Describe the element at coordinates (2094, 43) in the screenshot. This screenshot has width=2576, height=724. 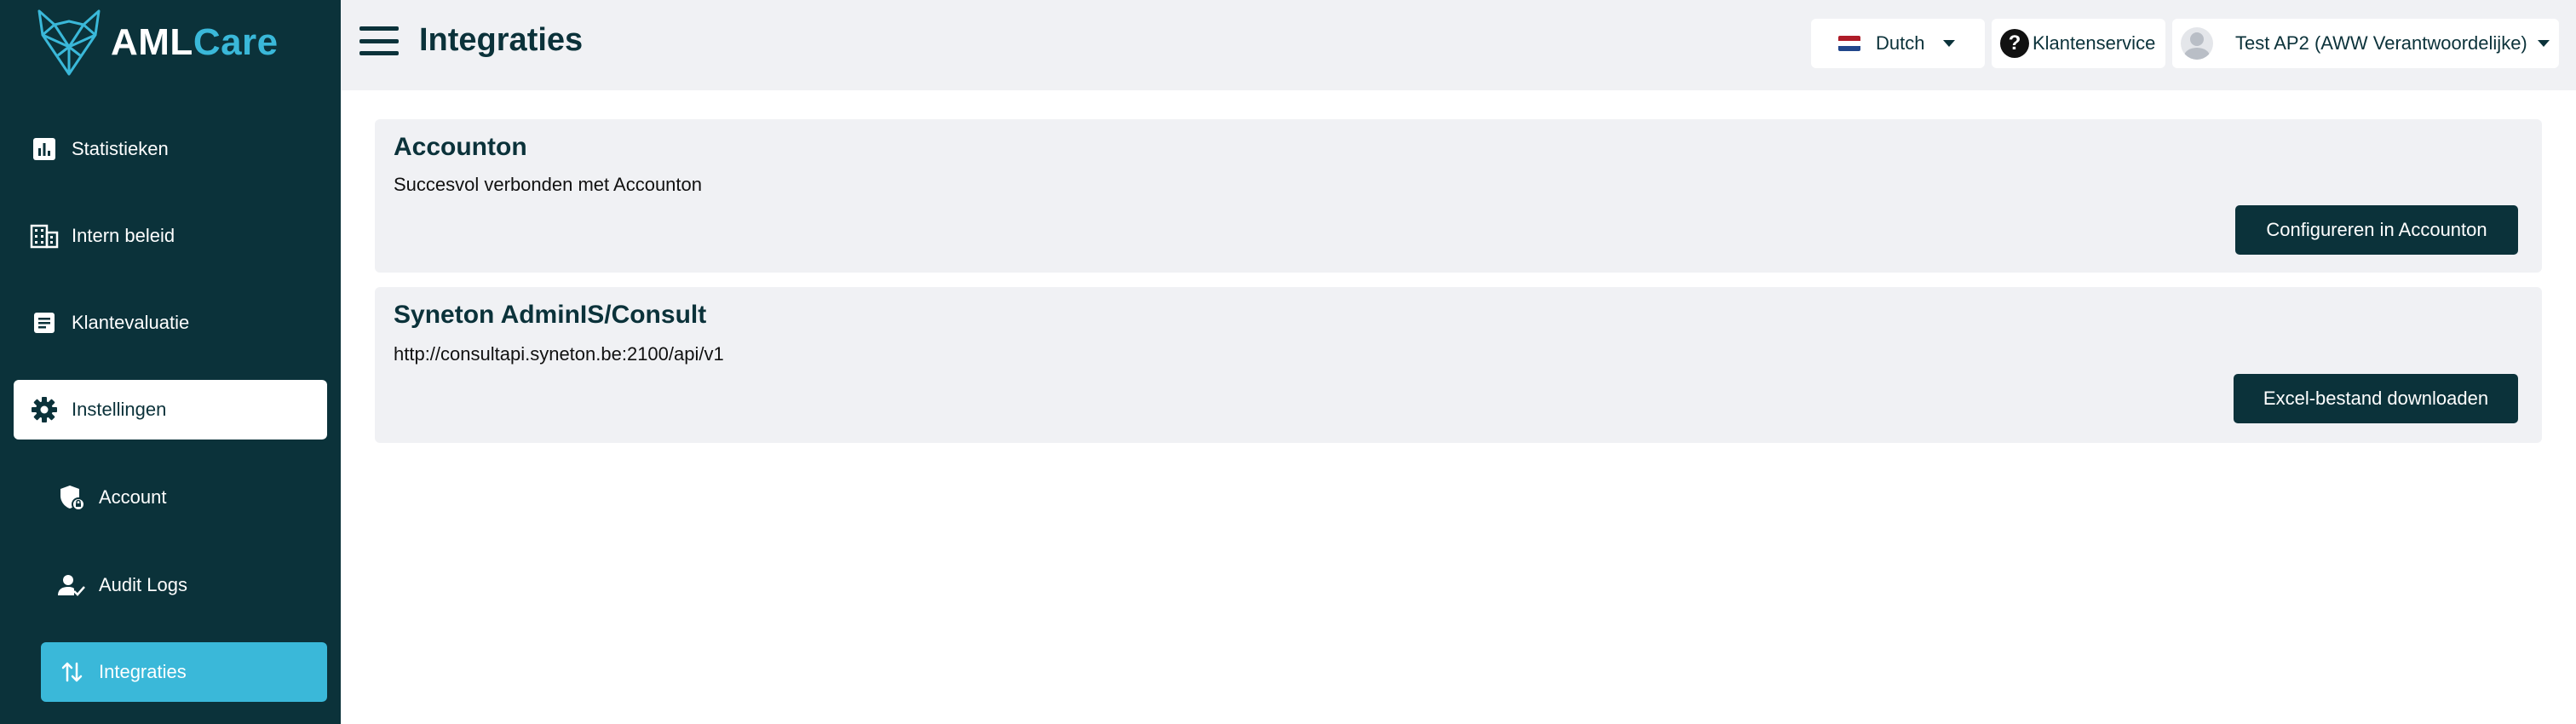
I see `support-label: Klantenservice` at that location.